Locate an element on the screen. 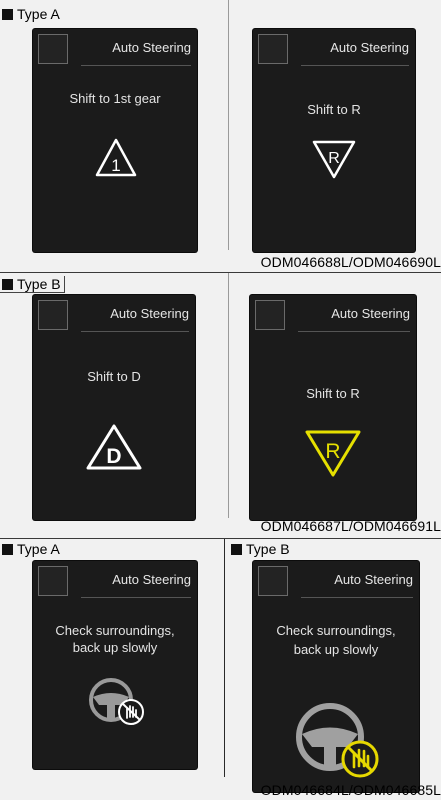  drive-gear-triangle-icon: D is located at coordinates (114, 447).